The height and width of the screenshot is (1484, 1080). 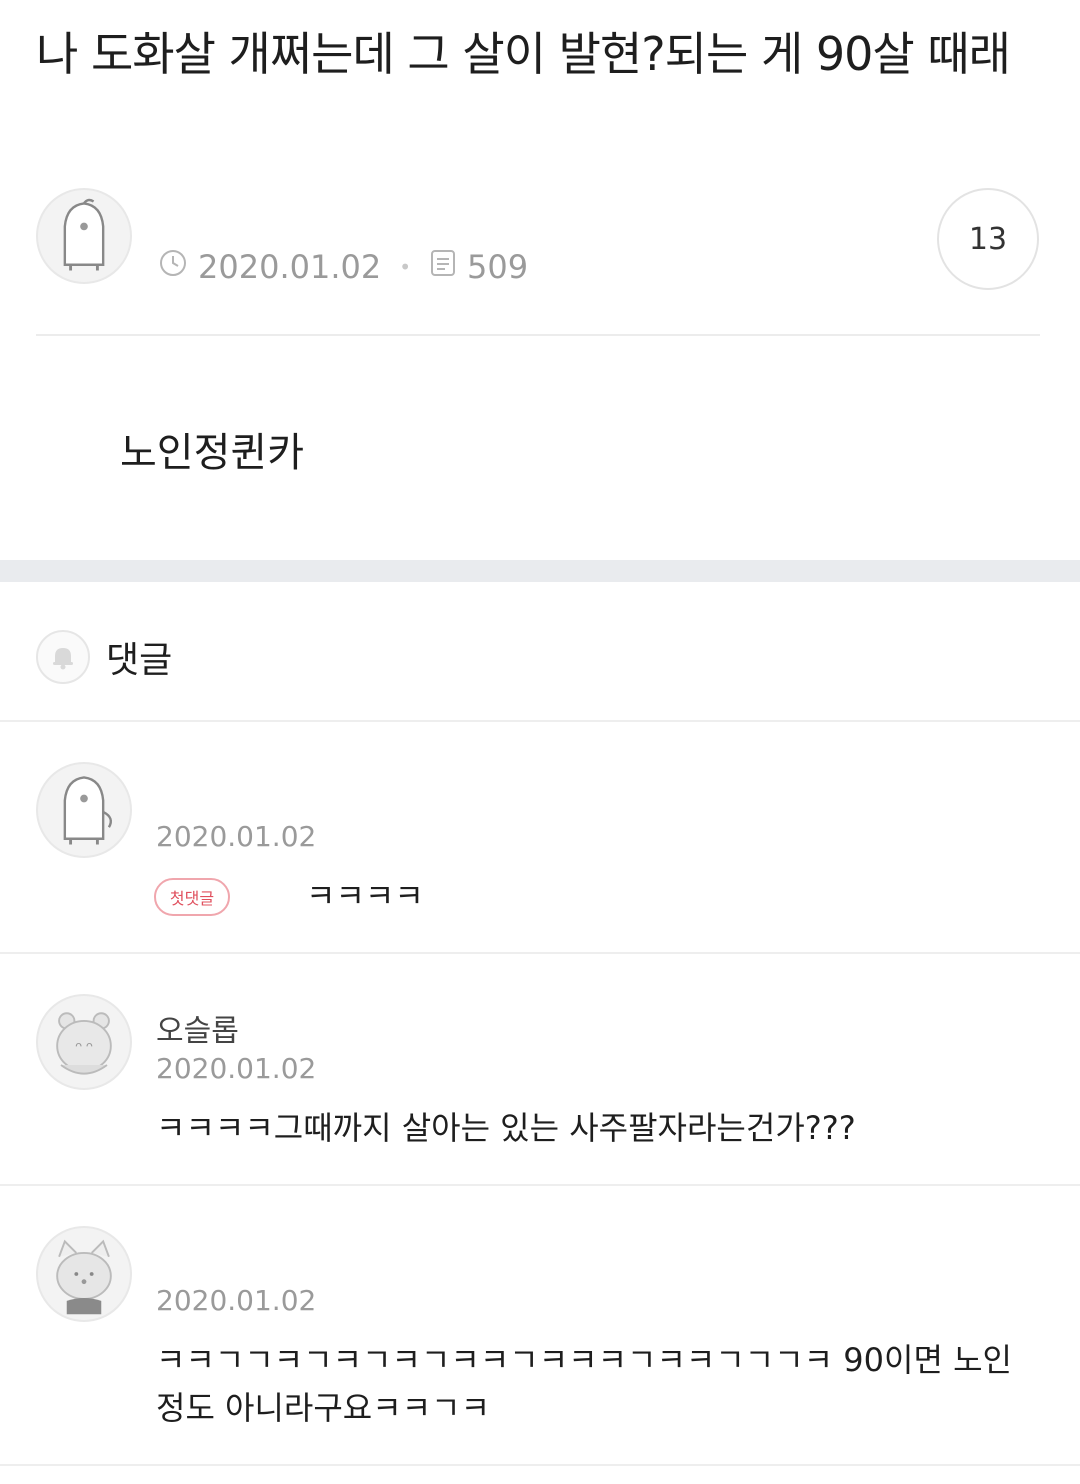 I want to click on post-meta: 2020.01.02 • 509, so click(x=343, y=267).